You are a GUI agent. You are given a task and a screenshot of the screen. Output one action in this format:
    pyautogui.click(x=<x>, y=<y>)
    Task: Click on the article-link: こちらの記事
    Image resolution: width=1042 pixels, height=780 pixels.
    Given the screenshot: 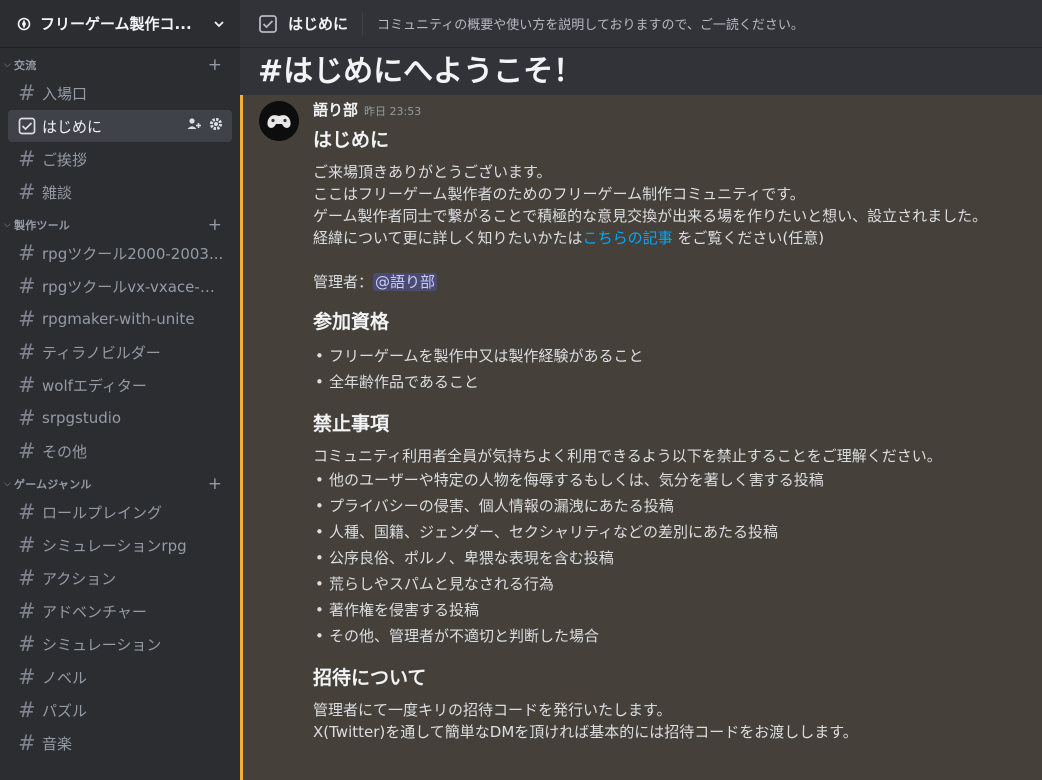 What is the action you would take?
    pyautogui.click(x=628, y=238)
    